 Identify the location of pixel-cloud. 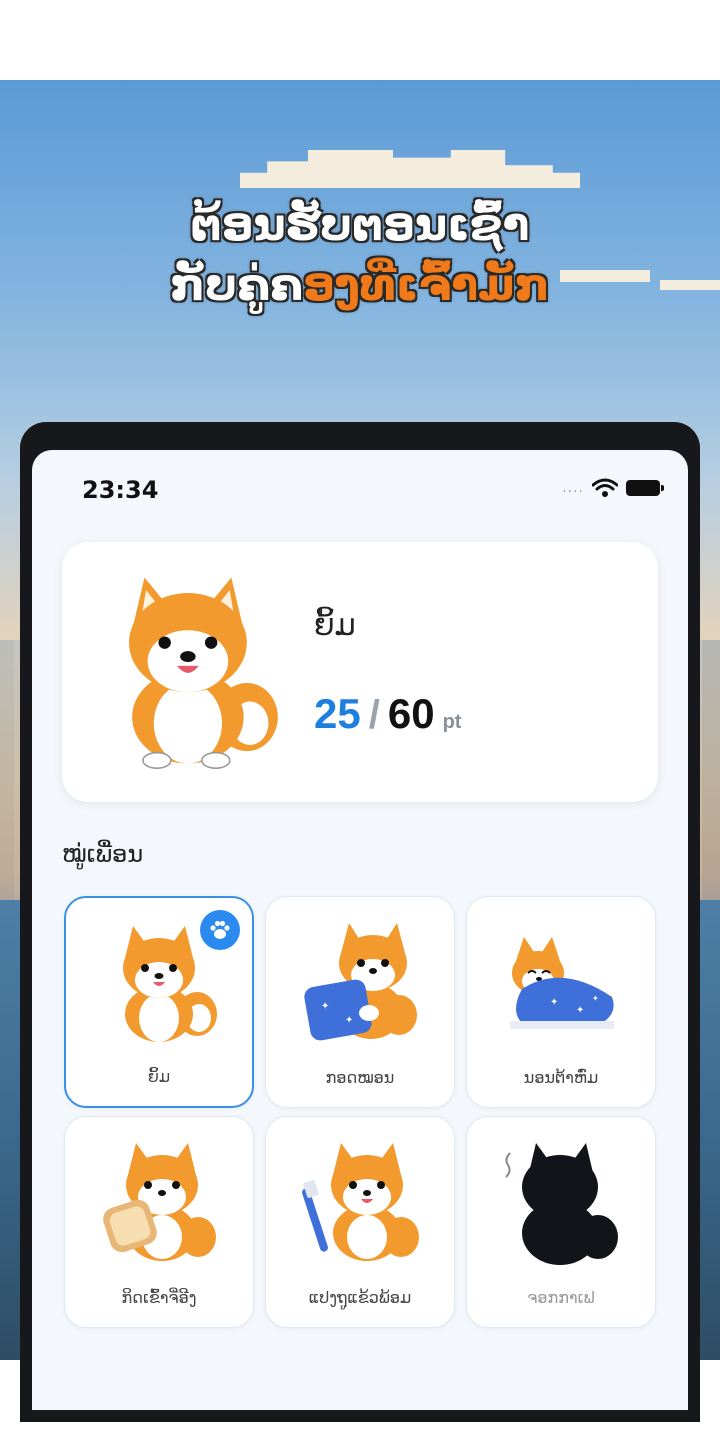
(410, 169).